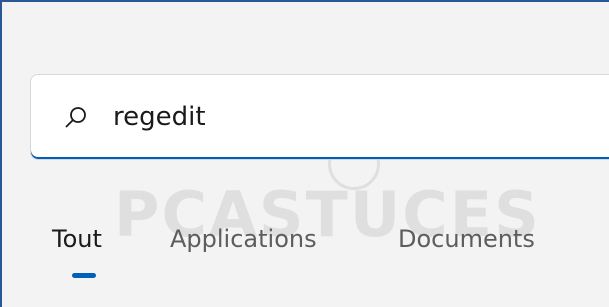  I want to click on search-input, so click(303, 117).